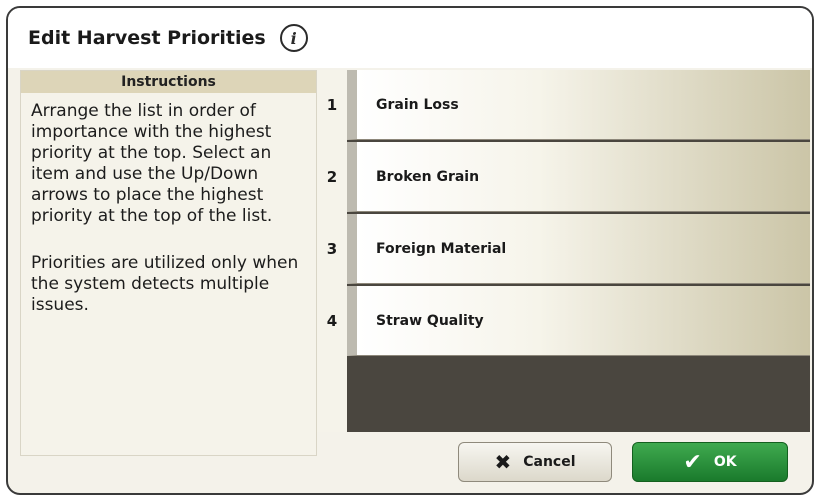  Describe the element at coordinates (417, 104) in the screenshot. I see `list-item-label: Grain Loss` at that location.